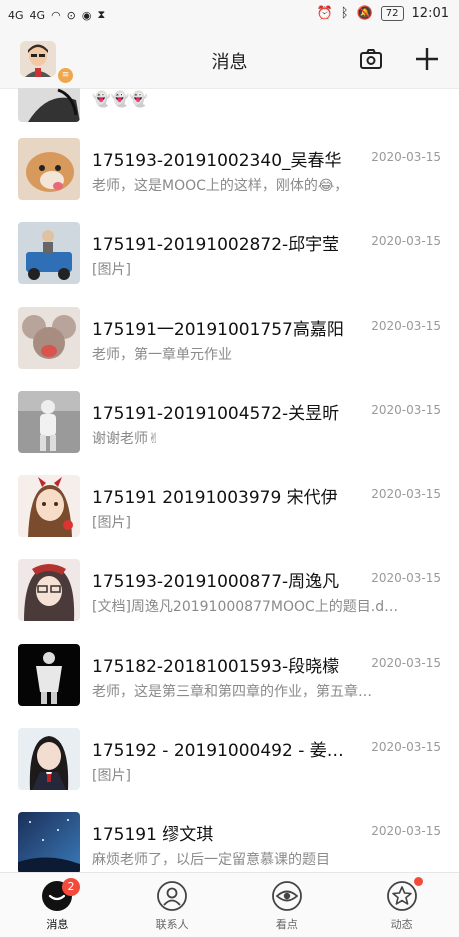  Describe the element at coordinates (71, 15) in the screenshot. I see `sync-icon: ⊙` at that location.